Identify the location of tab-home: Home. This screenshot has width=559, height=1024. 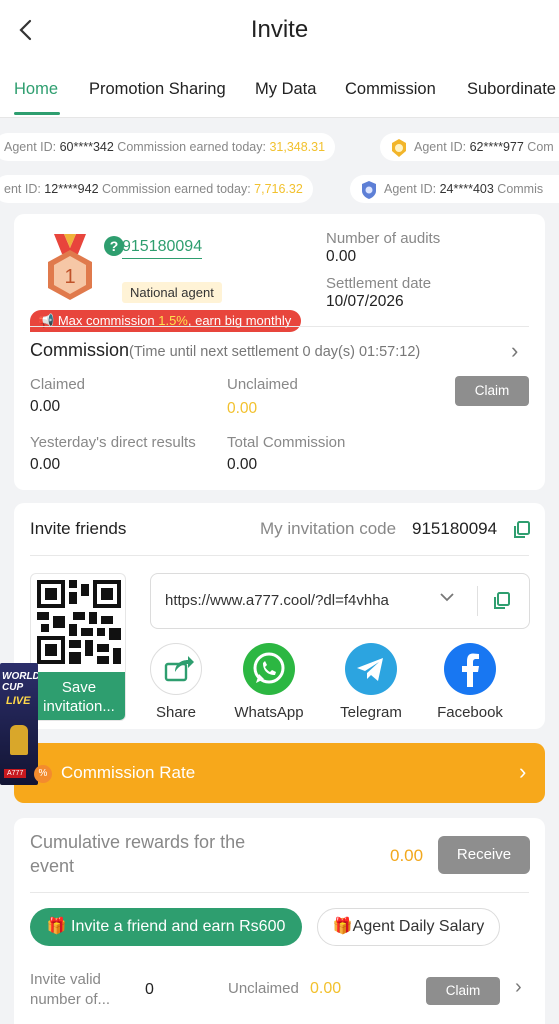
(36, 89).